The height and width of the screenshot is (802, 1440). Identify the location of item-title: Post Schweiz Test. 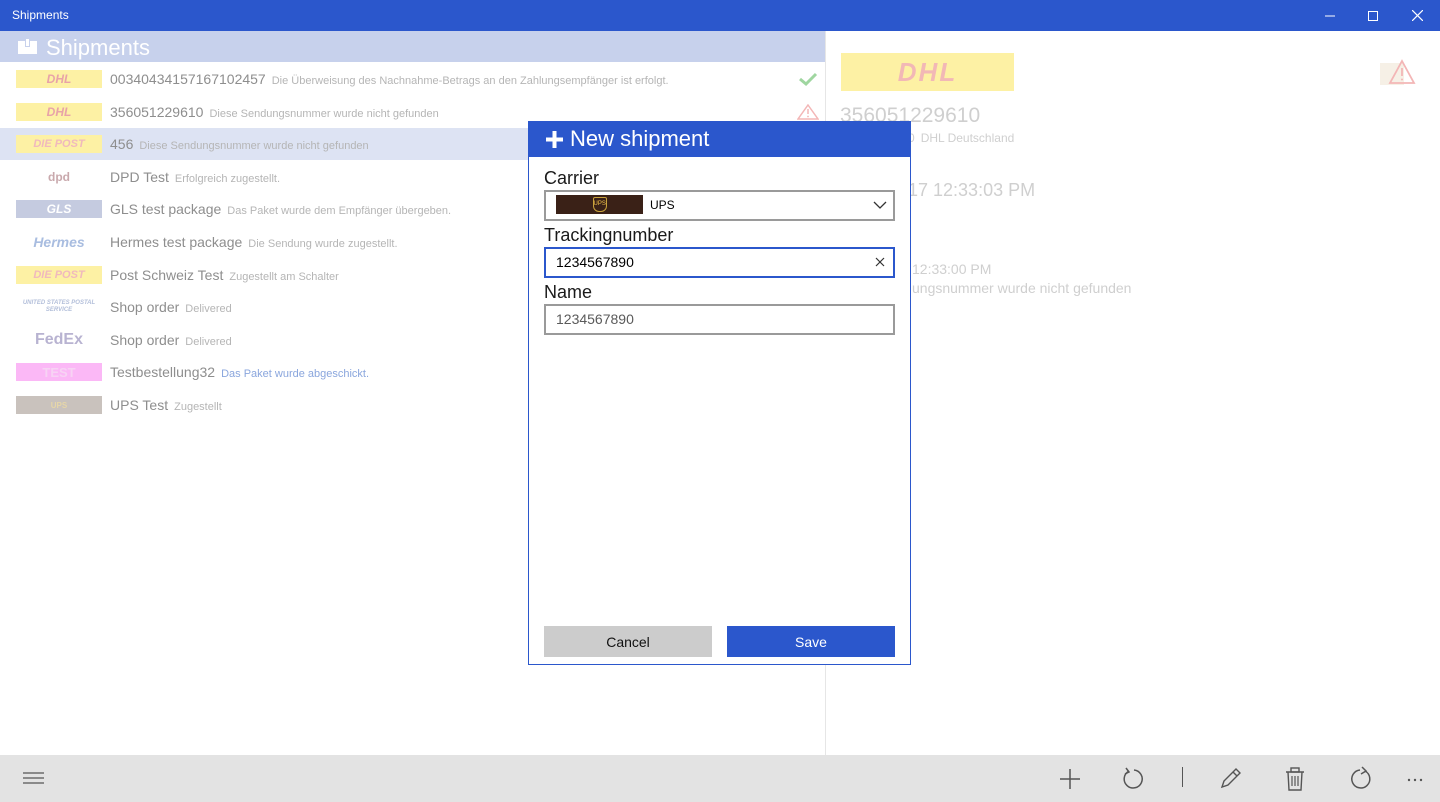
(167, 275).